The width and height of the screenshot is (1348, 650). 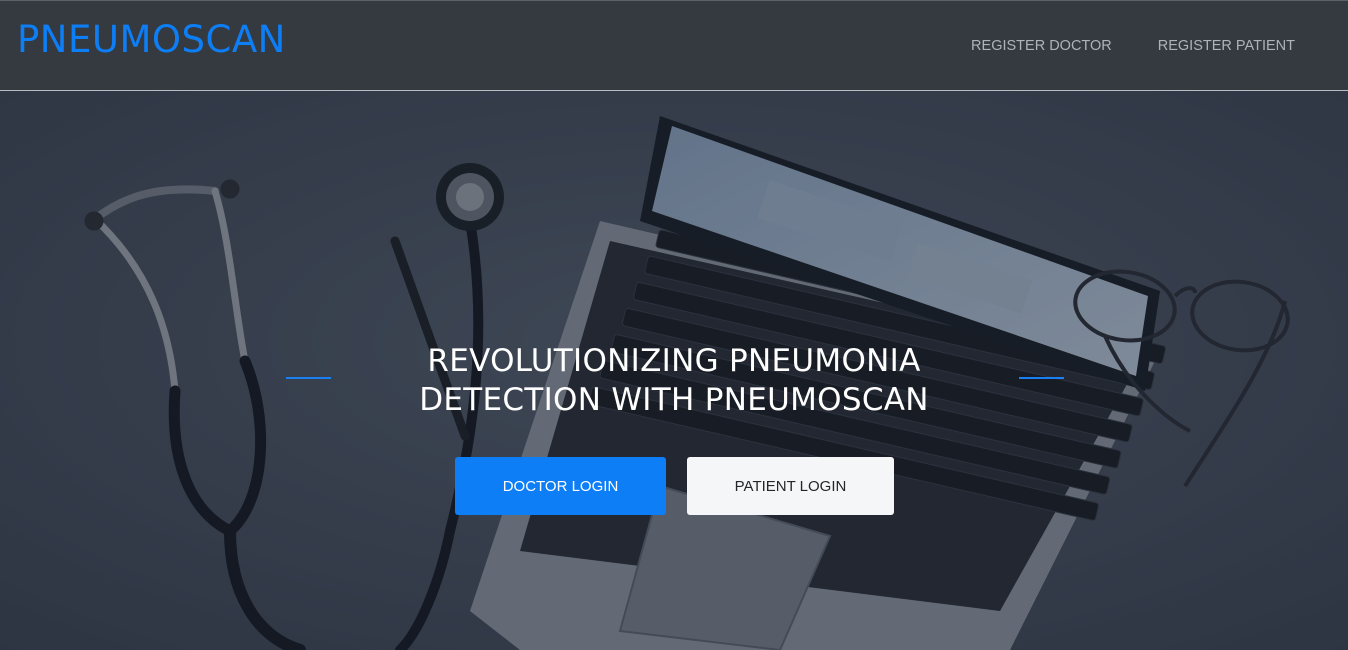 I want to click on nav-links: REGISTER DOCTOR REGISTER PATIENT, so click(x=1133, y=46).